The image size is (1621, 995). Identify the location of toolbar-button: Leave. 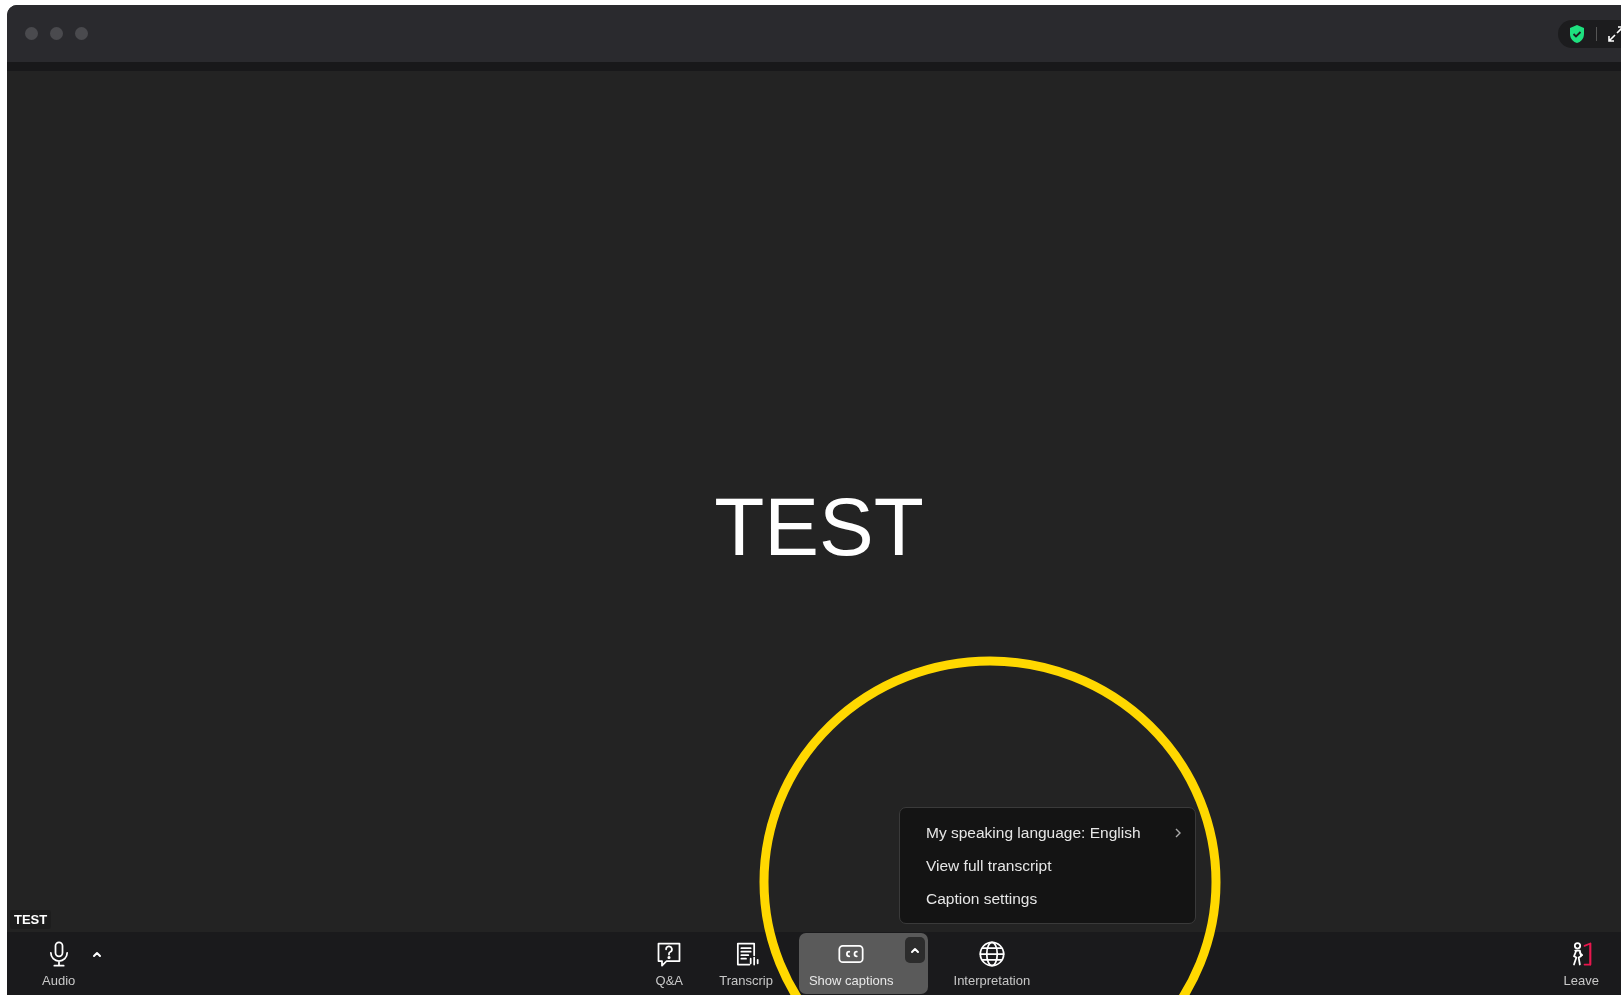
(1581, 963).